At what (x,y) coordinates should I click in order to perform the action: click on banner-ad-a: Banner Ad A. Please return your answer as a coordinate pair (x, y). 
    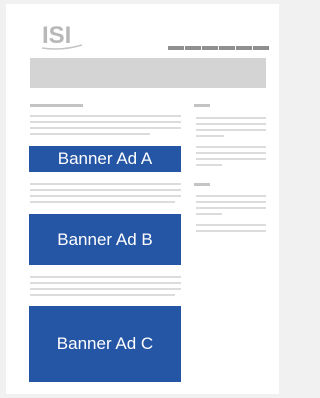
    Looking at the image, I should click on (105, 159).